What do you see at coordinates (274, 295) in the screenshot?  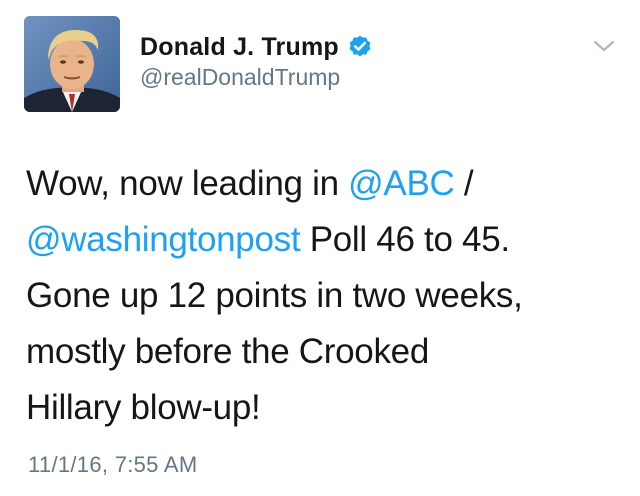 I see `tweet-text-line: Gone up 12 points in two weeks,` at bounding box center [274, 295].